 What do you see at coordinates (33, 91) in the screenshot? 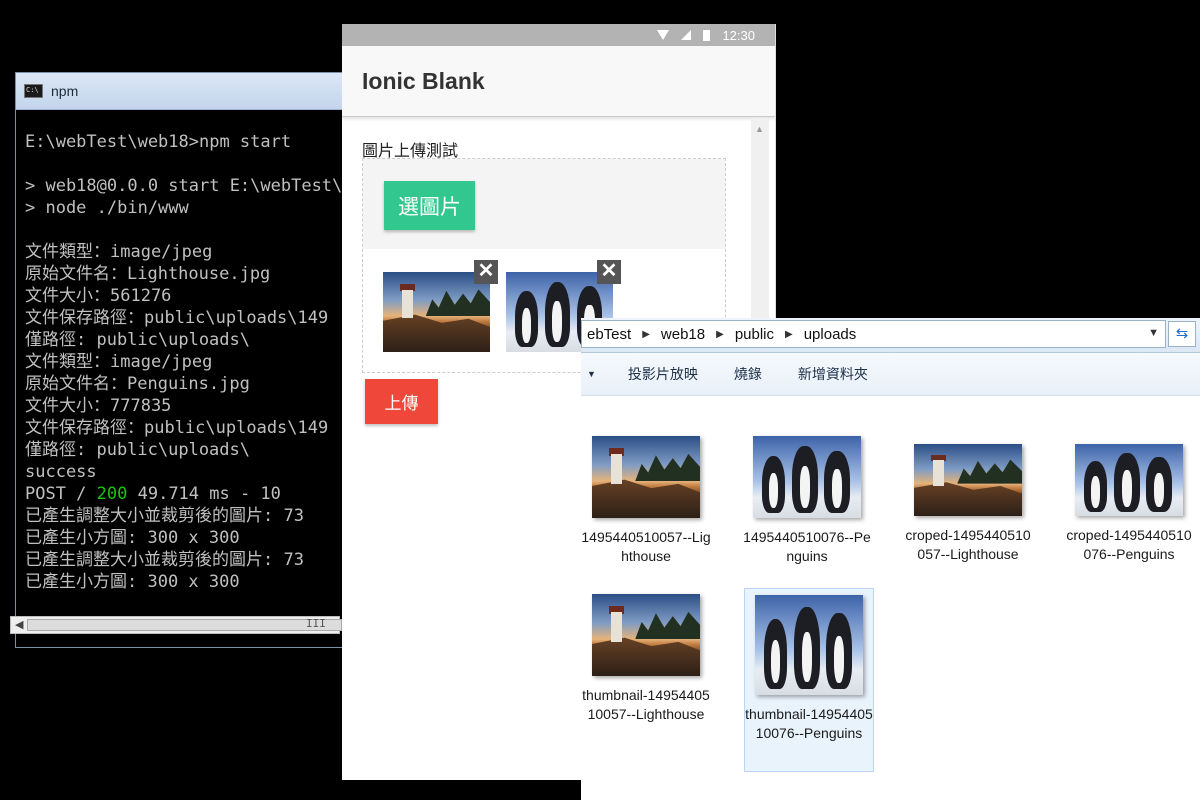
I see `cmd-icon` at bounding box center [33, 91].